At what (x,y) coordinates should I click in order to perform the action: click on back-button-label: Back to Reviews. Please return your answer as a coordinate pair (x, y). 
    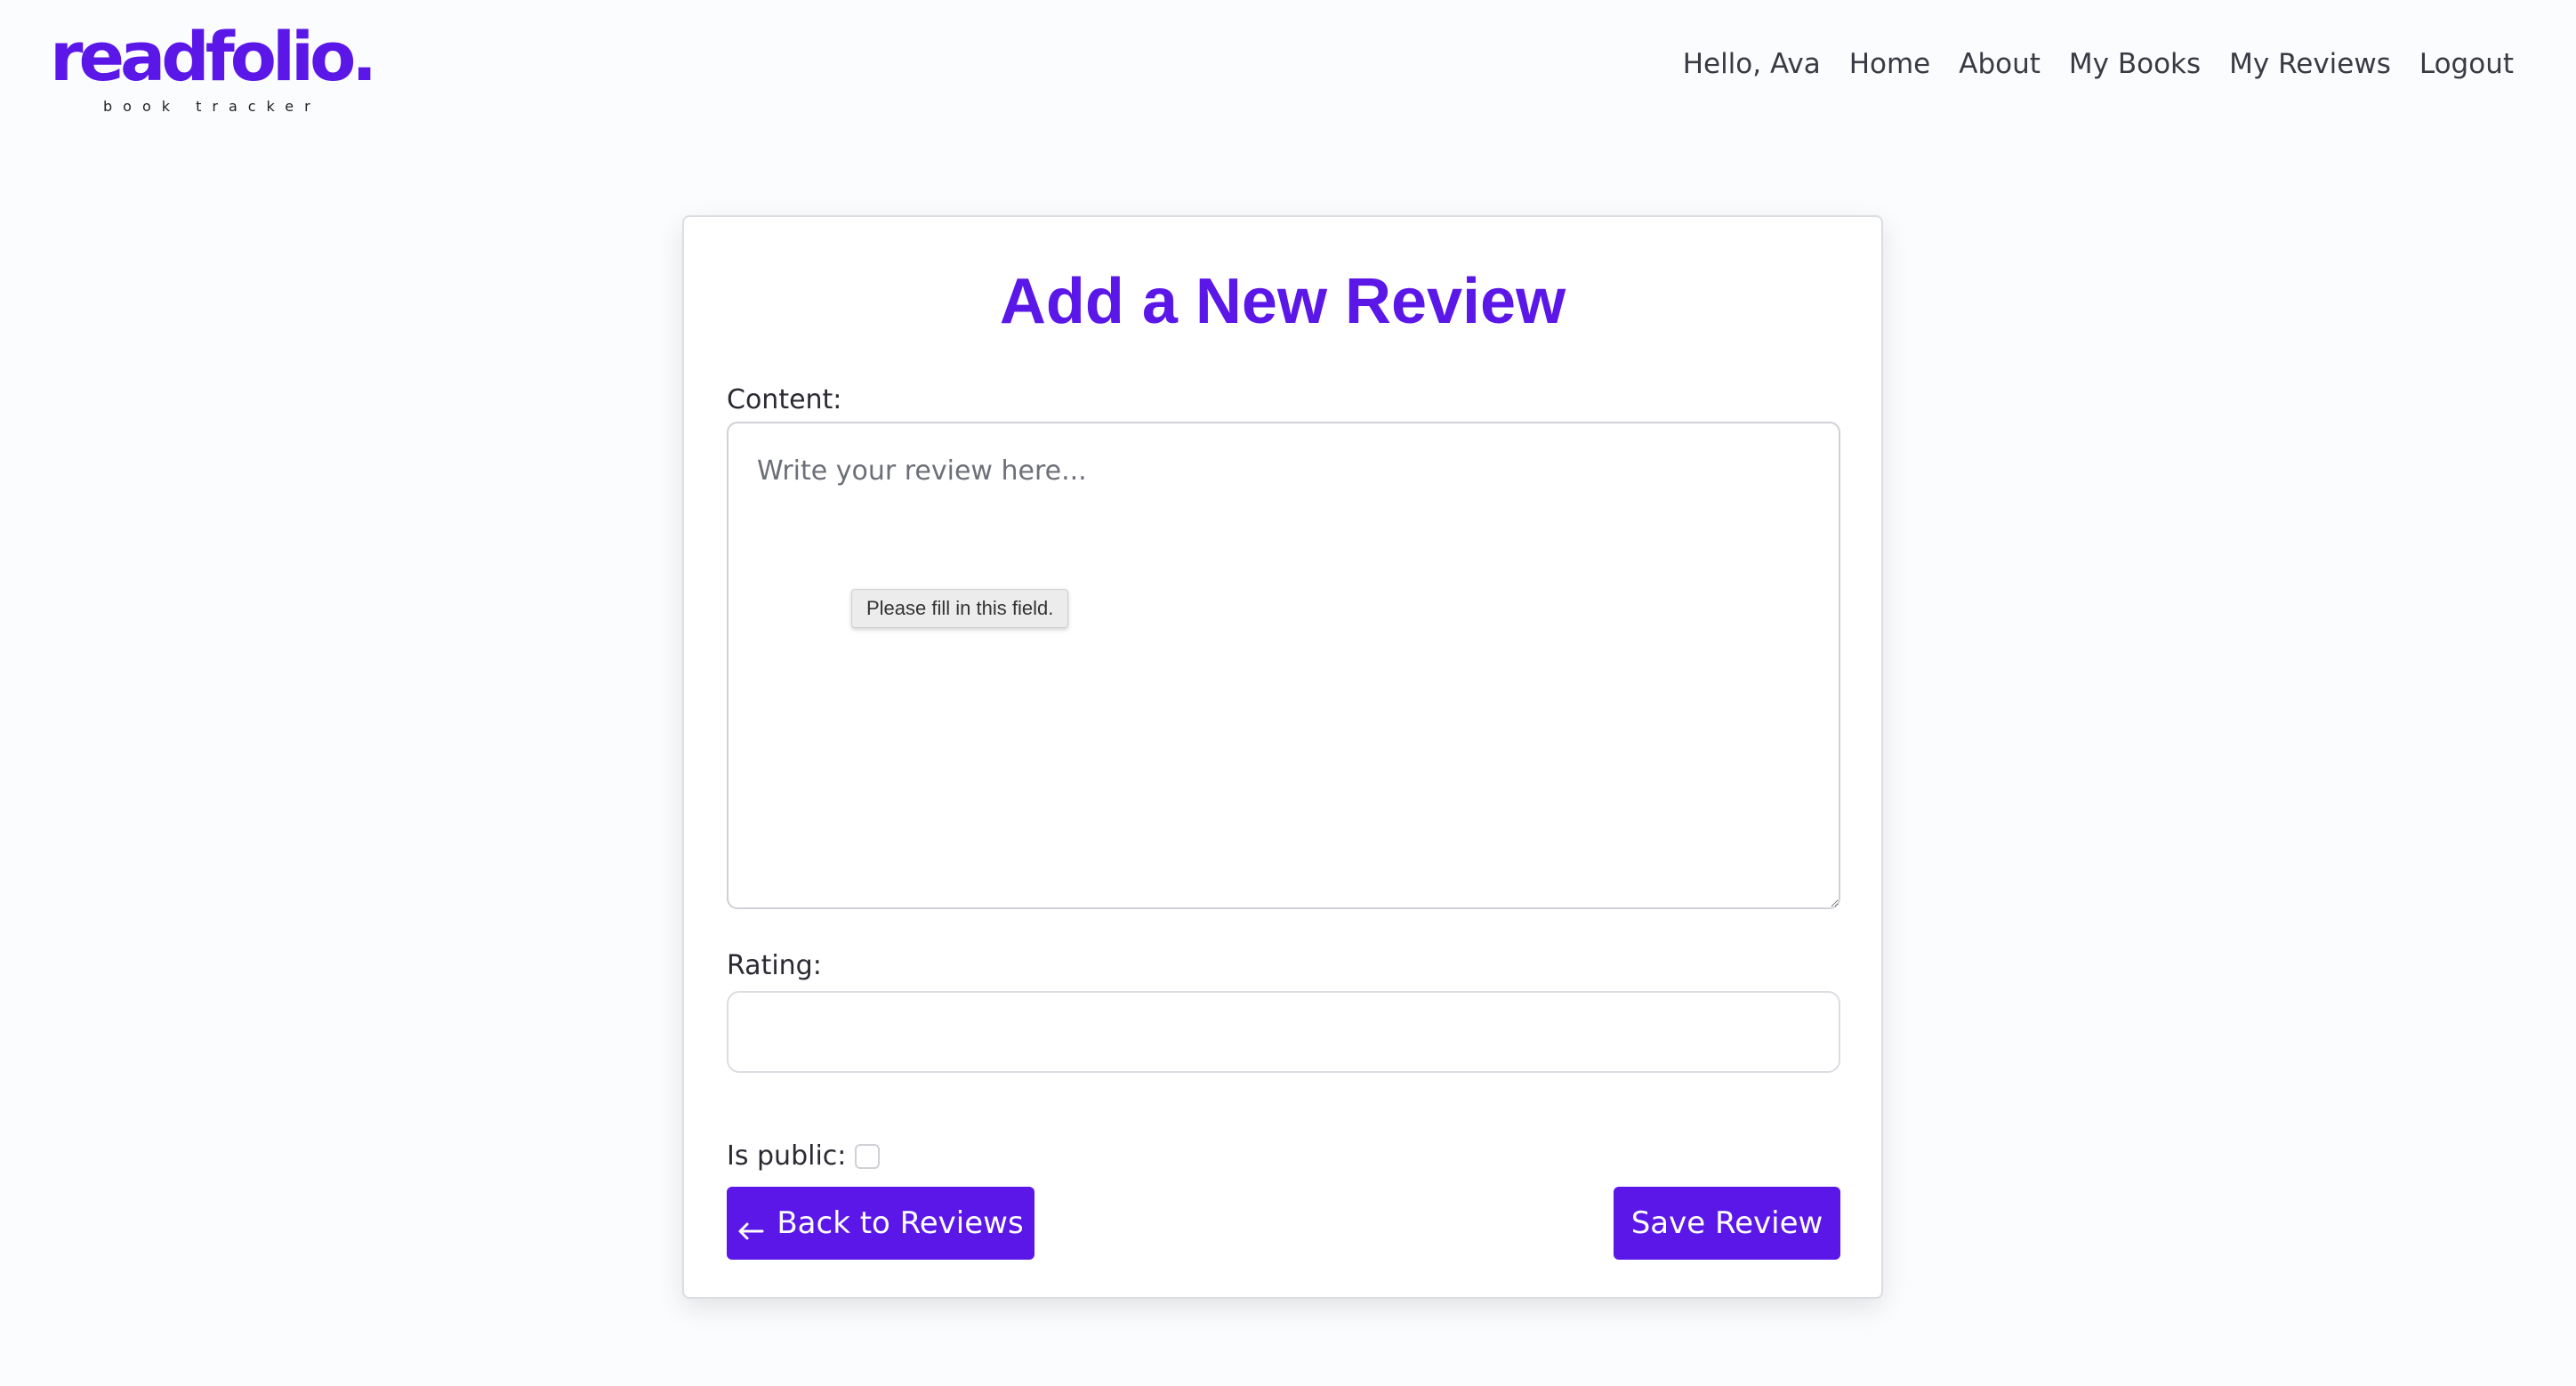
    Looking at the image, I should click on (900, 1223).